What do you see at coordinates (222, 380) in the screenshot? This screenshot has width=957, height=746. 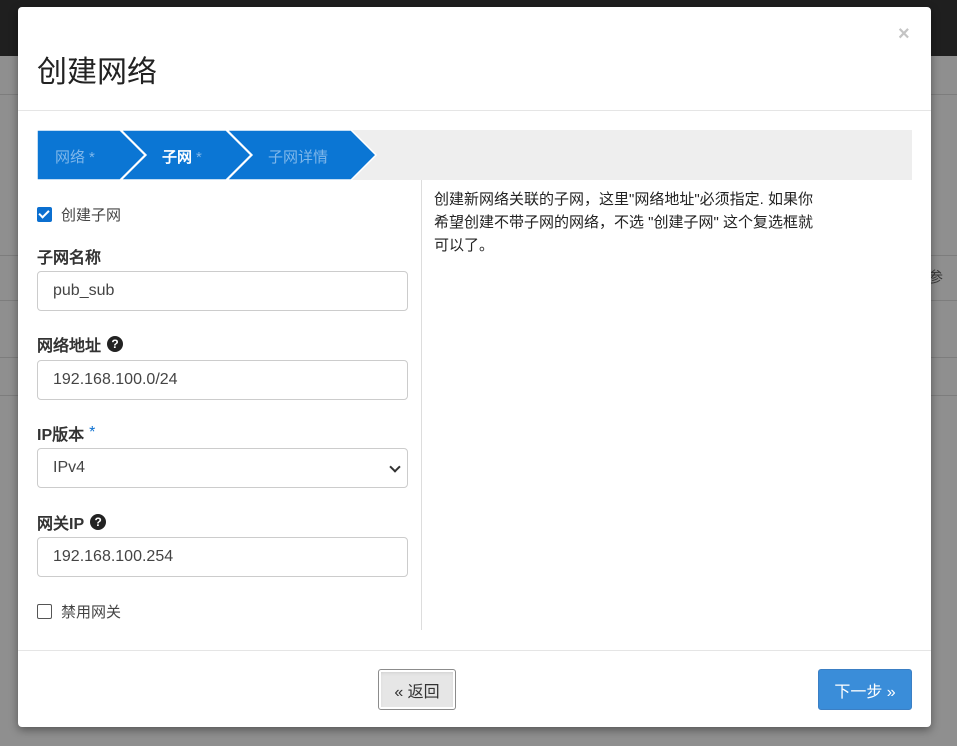 I see `network-address-input: 192.168.100.0/24` at bounding box center [222, 380].